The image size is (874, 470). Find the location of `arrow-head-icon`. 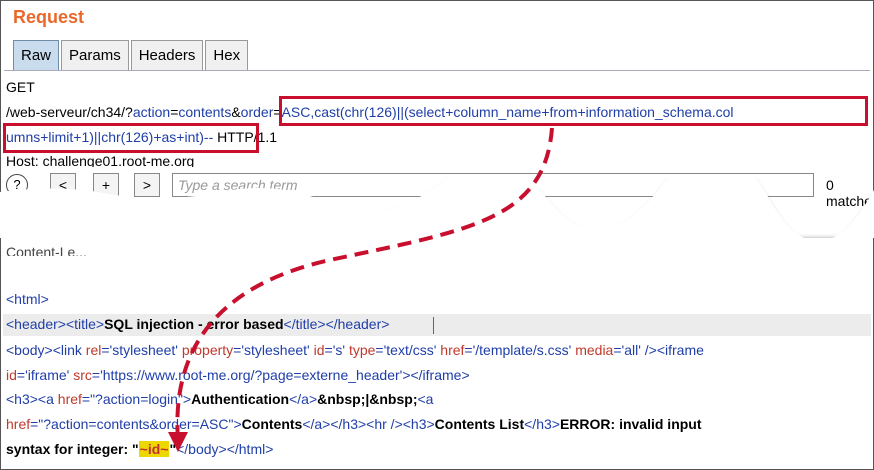

arrow-head-icon is located at coordinates (178, 442).